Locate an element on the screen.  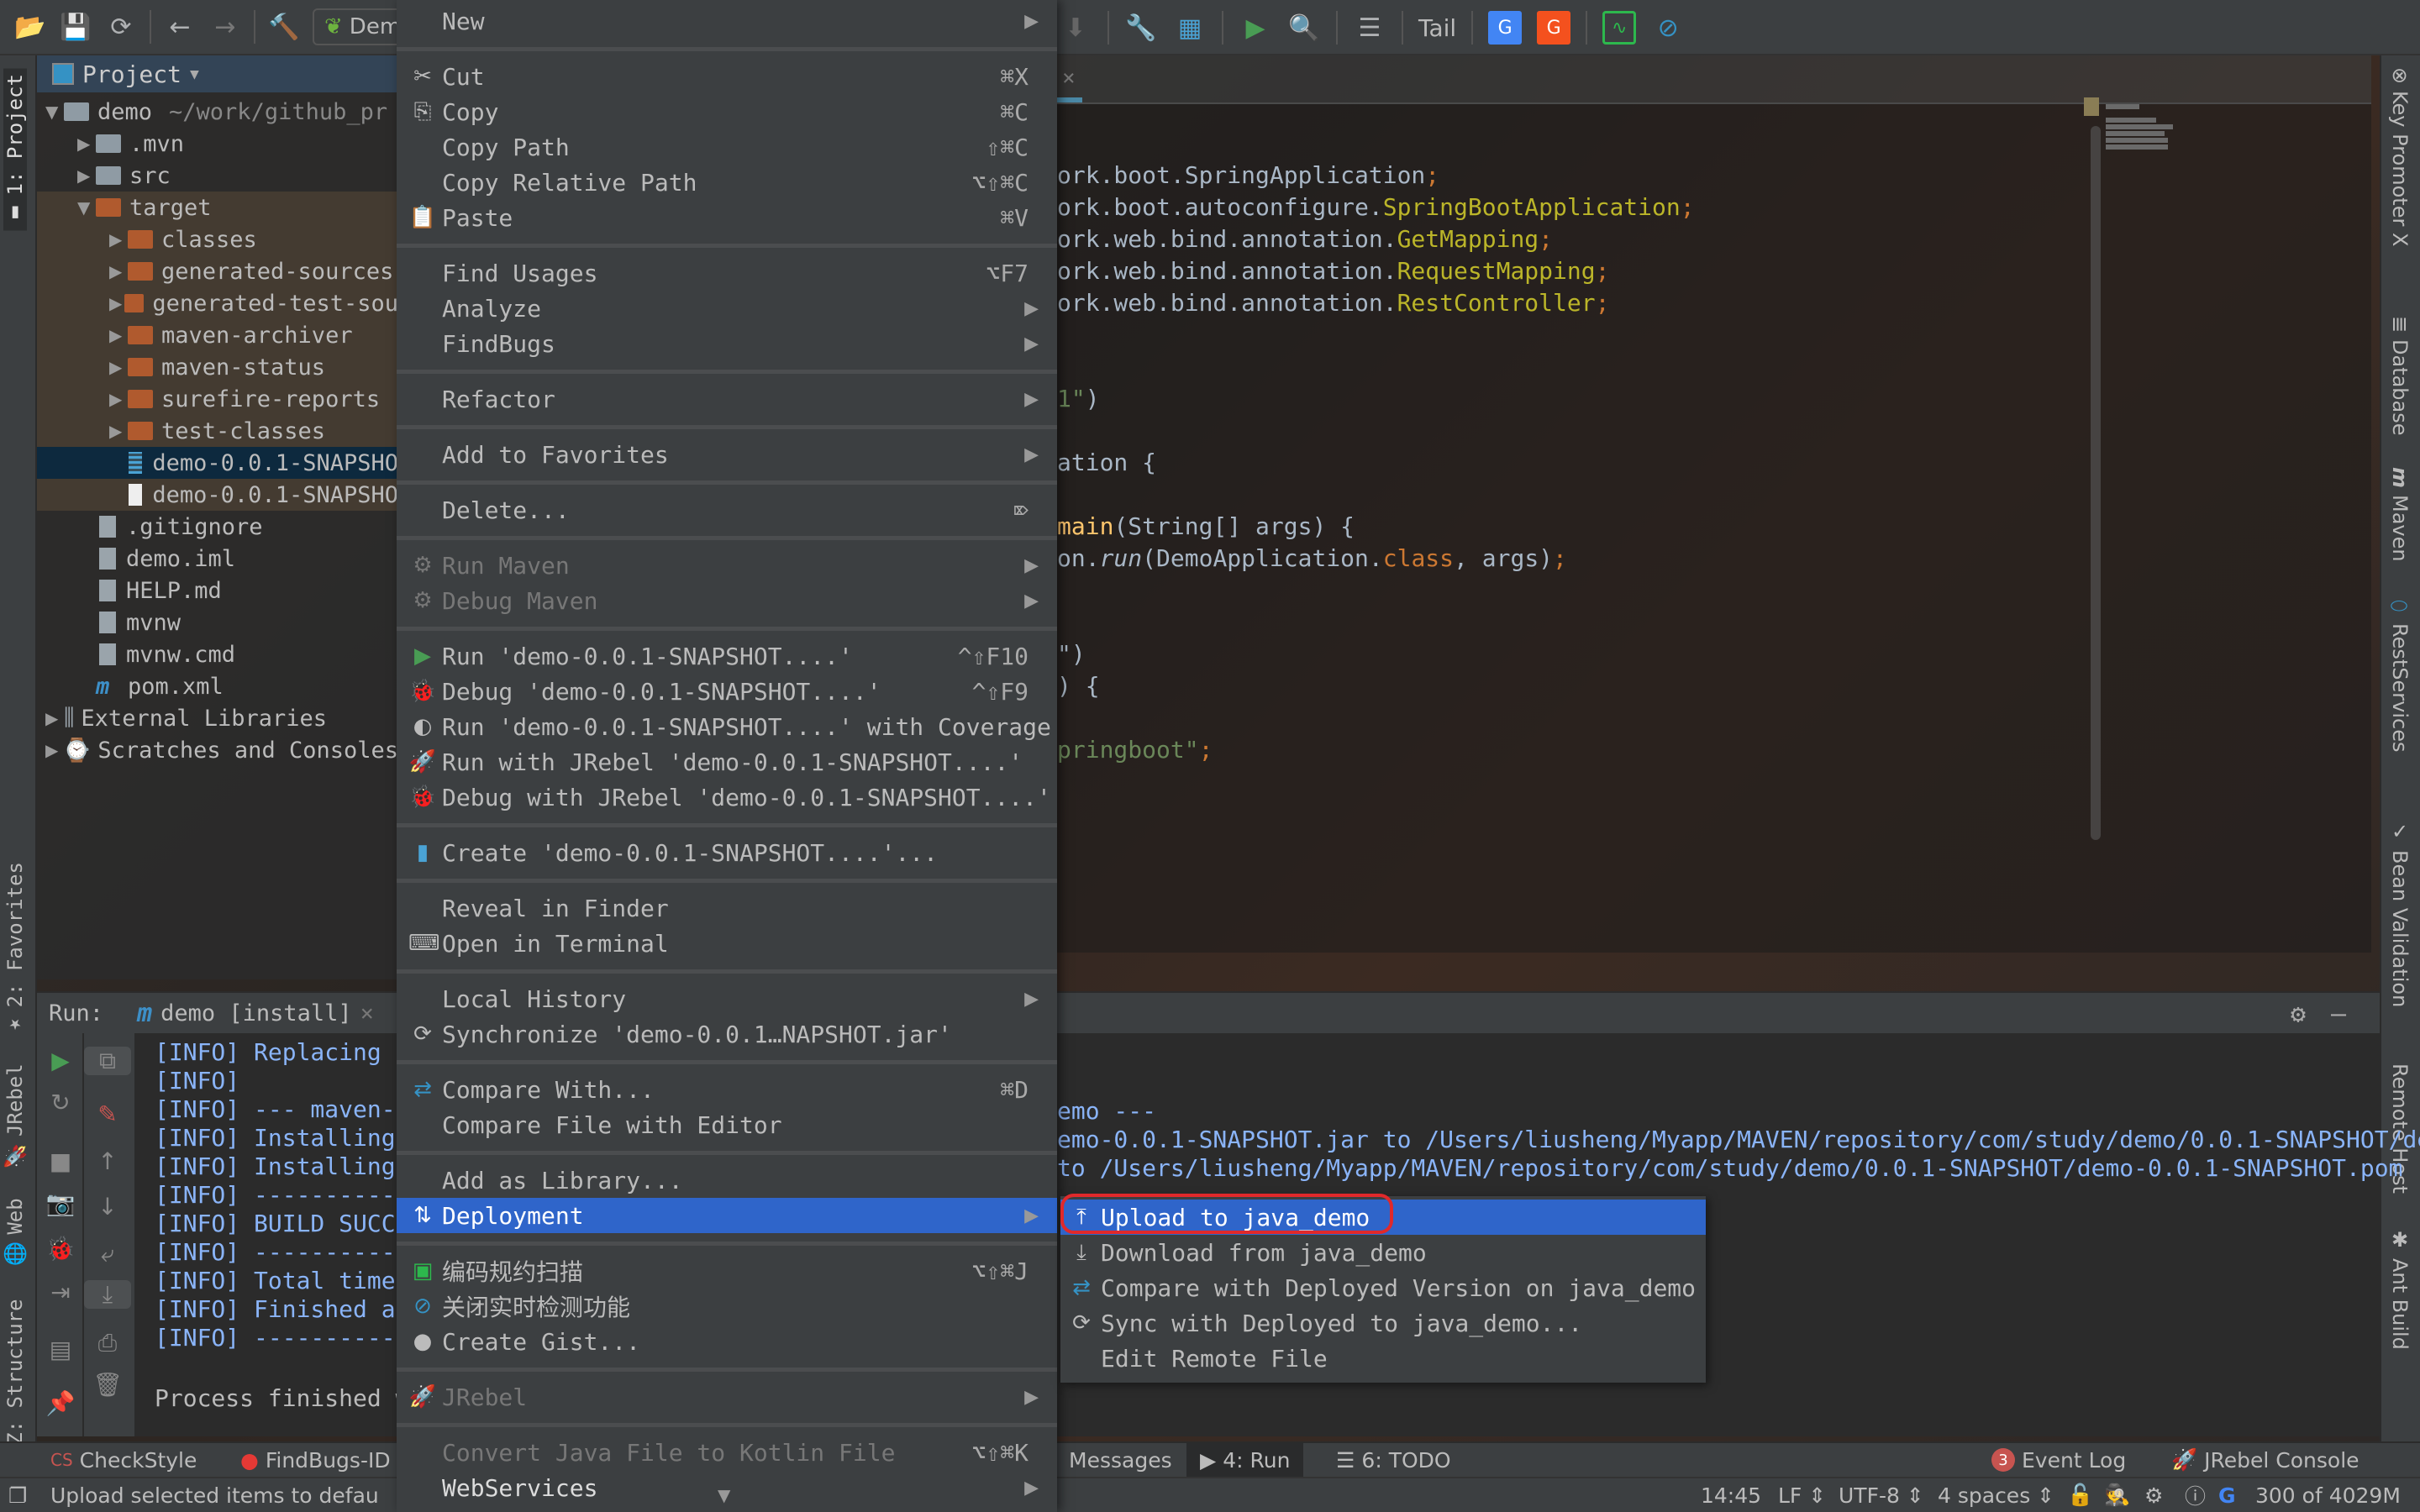
tree-item: mvnw.cmd is located at coordinates (218, 654).